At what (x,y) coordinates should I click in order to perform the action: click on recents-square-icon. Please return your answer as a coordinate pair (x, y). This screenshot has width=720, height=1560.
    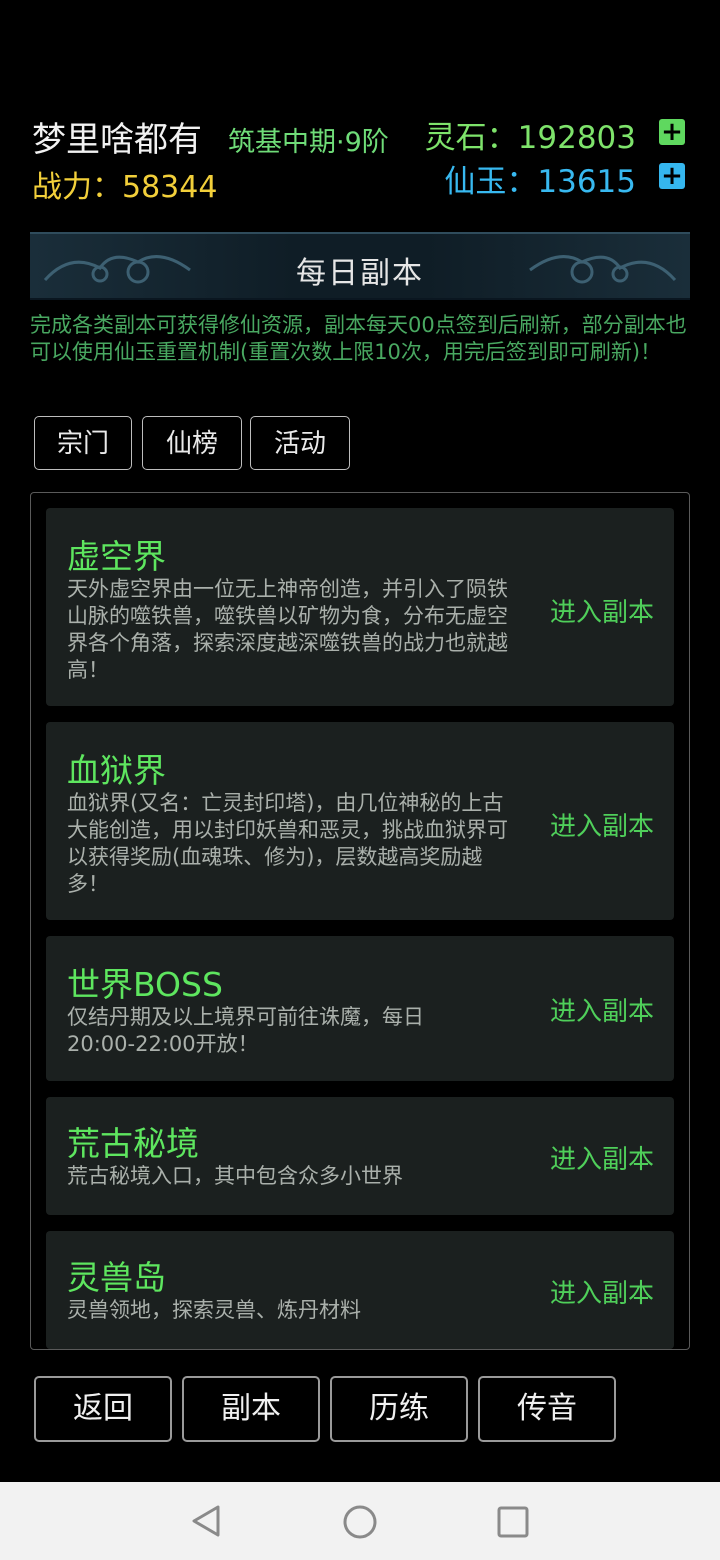
    Looking at the image, I should click on (513, 1522).